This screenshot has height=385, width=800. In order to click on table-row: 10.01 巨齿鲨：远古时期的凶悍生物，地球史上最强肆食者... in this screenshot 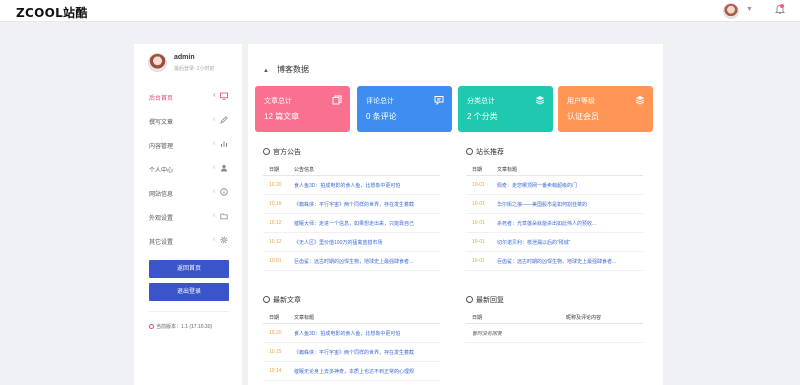, I will do `click(351, 261)`.